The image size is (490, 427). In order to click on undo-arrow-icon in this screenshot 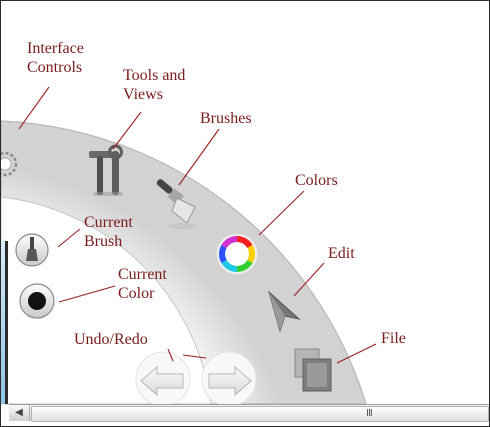, I will do `click(163, 379)`.